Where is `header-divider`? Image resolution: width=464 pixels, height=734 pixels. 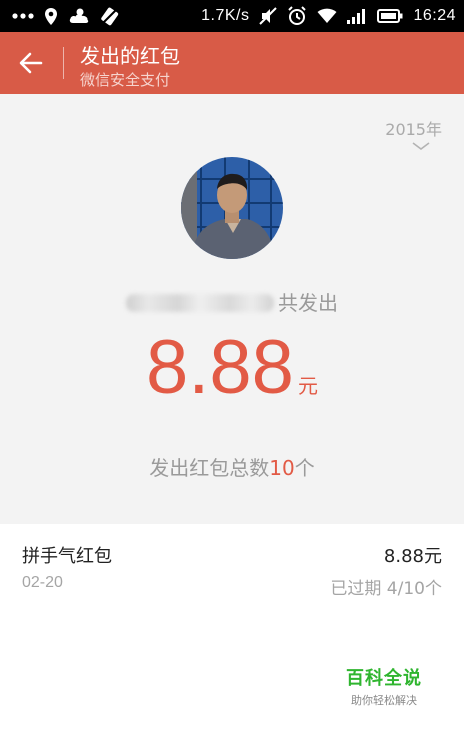
header-divider is located at coordinates (63, 63).